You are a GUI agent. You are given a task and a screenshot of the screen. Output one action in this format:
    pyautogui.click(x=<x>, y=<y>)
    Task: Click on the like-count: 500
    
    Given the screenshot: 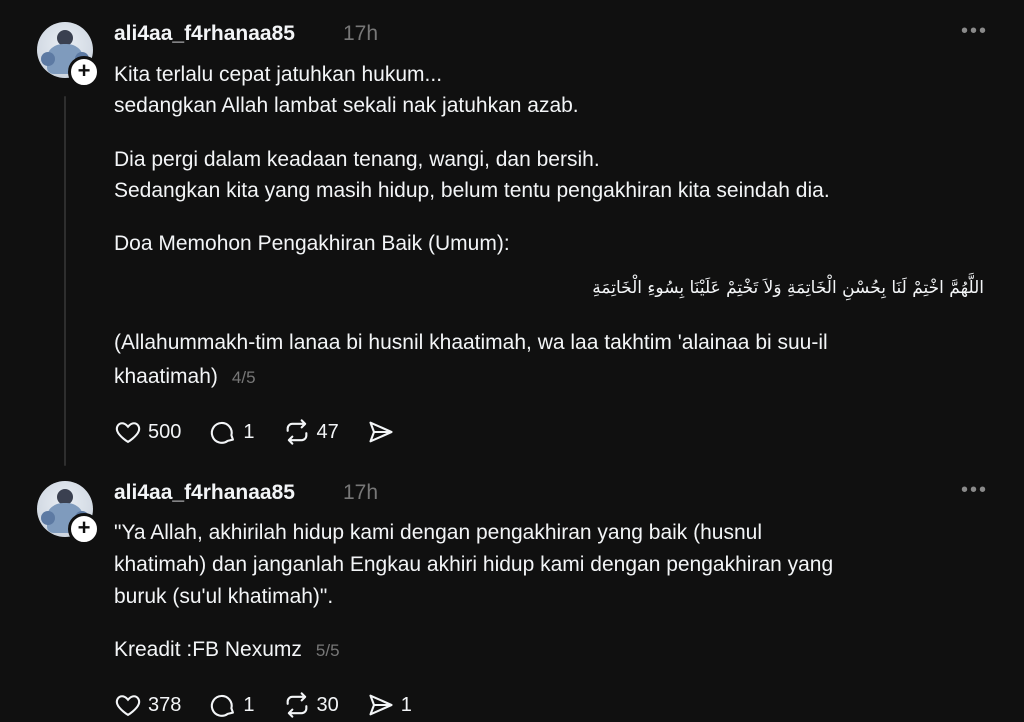 What is the action you would take?
    pyautogui.click(x=165, y=431)
    